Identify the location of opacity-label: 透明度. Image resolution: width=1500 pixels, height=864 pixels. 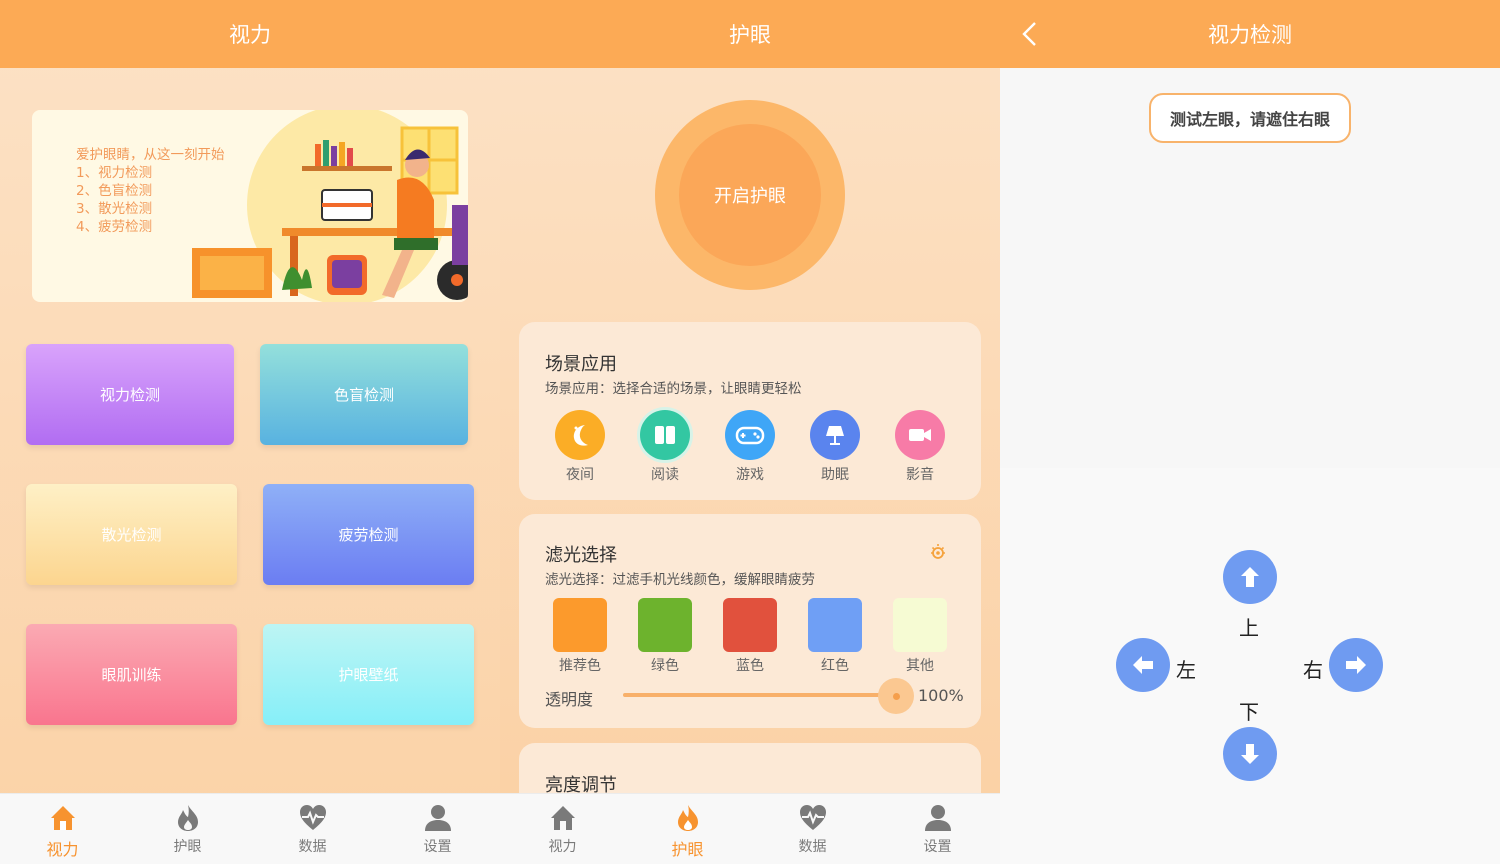
(569, 699).